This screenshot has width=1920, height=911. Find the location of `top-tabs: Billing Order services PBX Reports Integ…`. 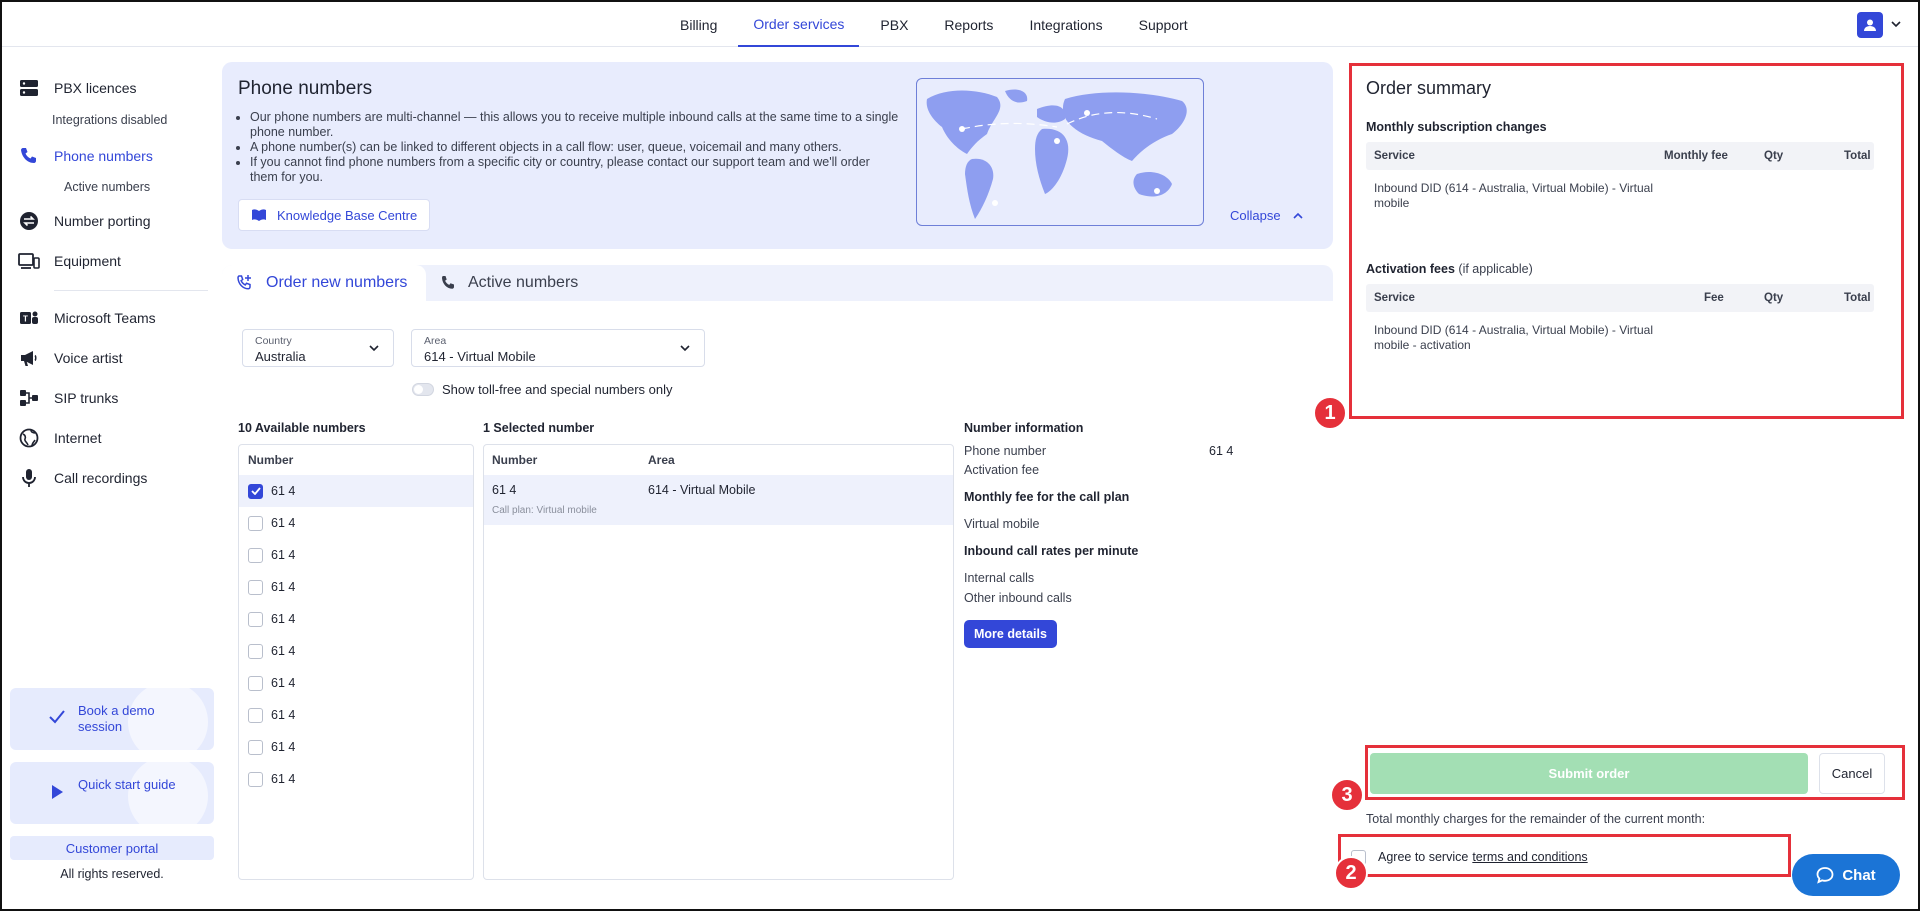

top-tabs: Billing Order services PBX Reports Integ… is located at coordinates (934, 24).